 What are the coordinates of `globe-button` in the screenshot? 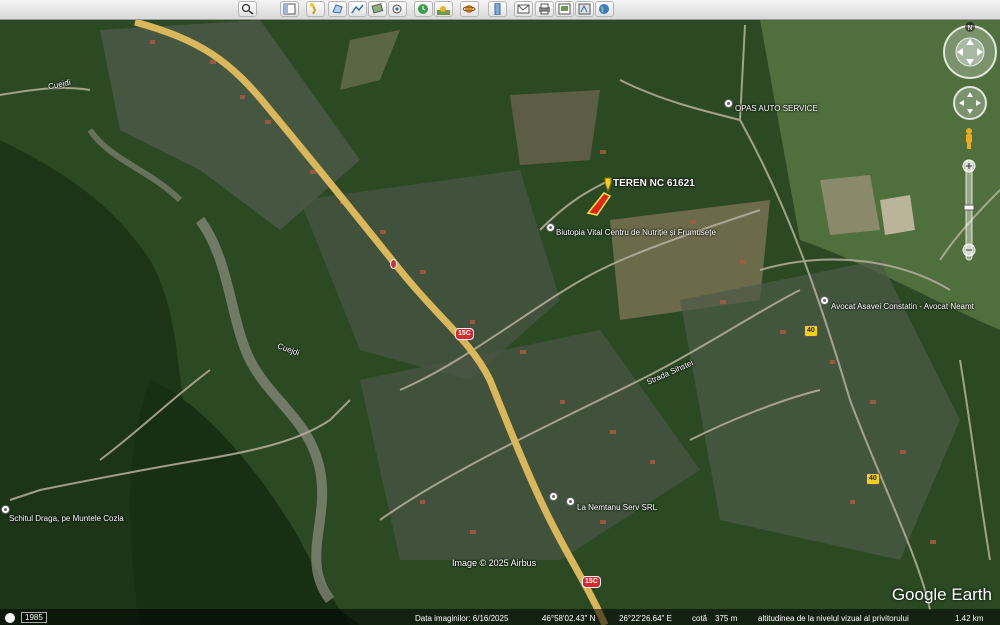 It's located at (604, 9).